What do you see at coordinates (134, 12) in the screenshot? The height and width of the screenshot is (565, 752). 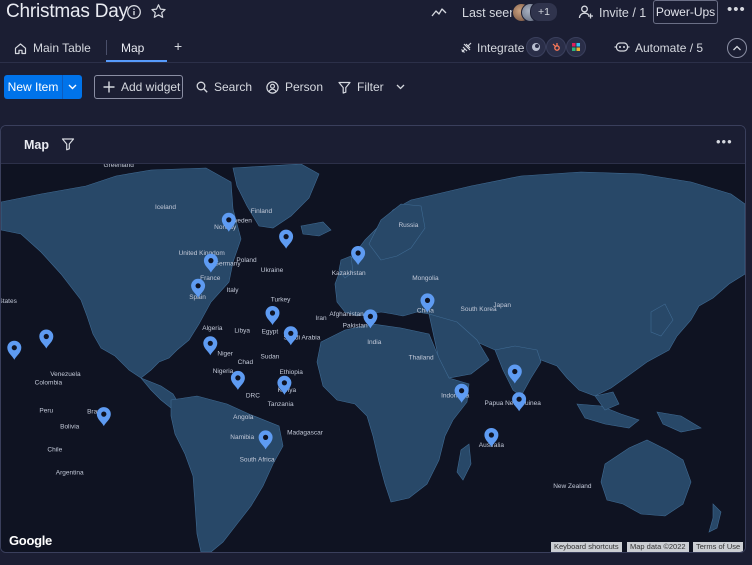 I see `info-icon` at bounding box center [134, 12].